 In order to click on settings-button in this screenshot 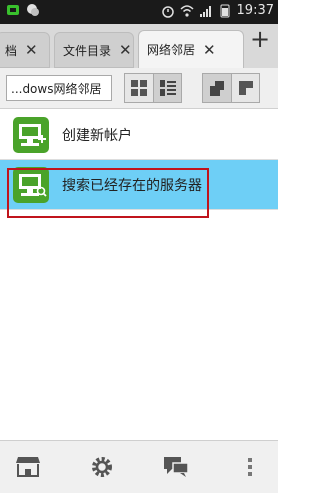, I will do `click(102, 467)`.